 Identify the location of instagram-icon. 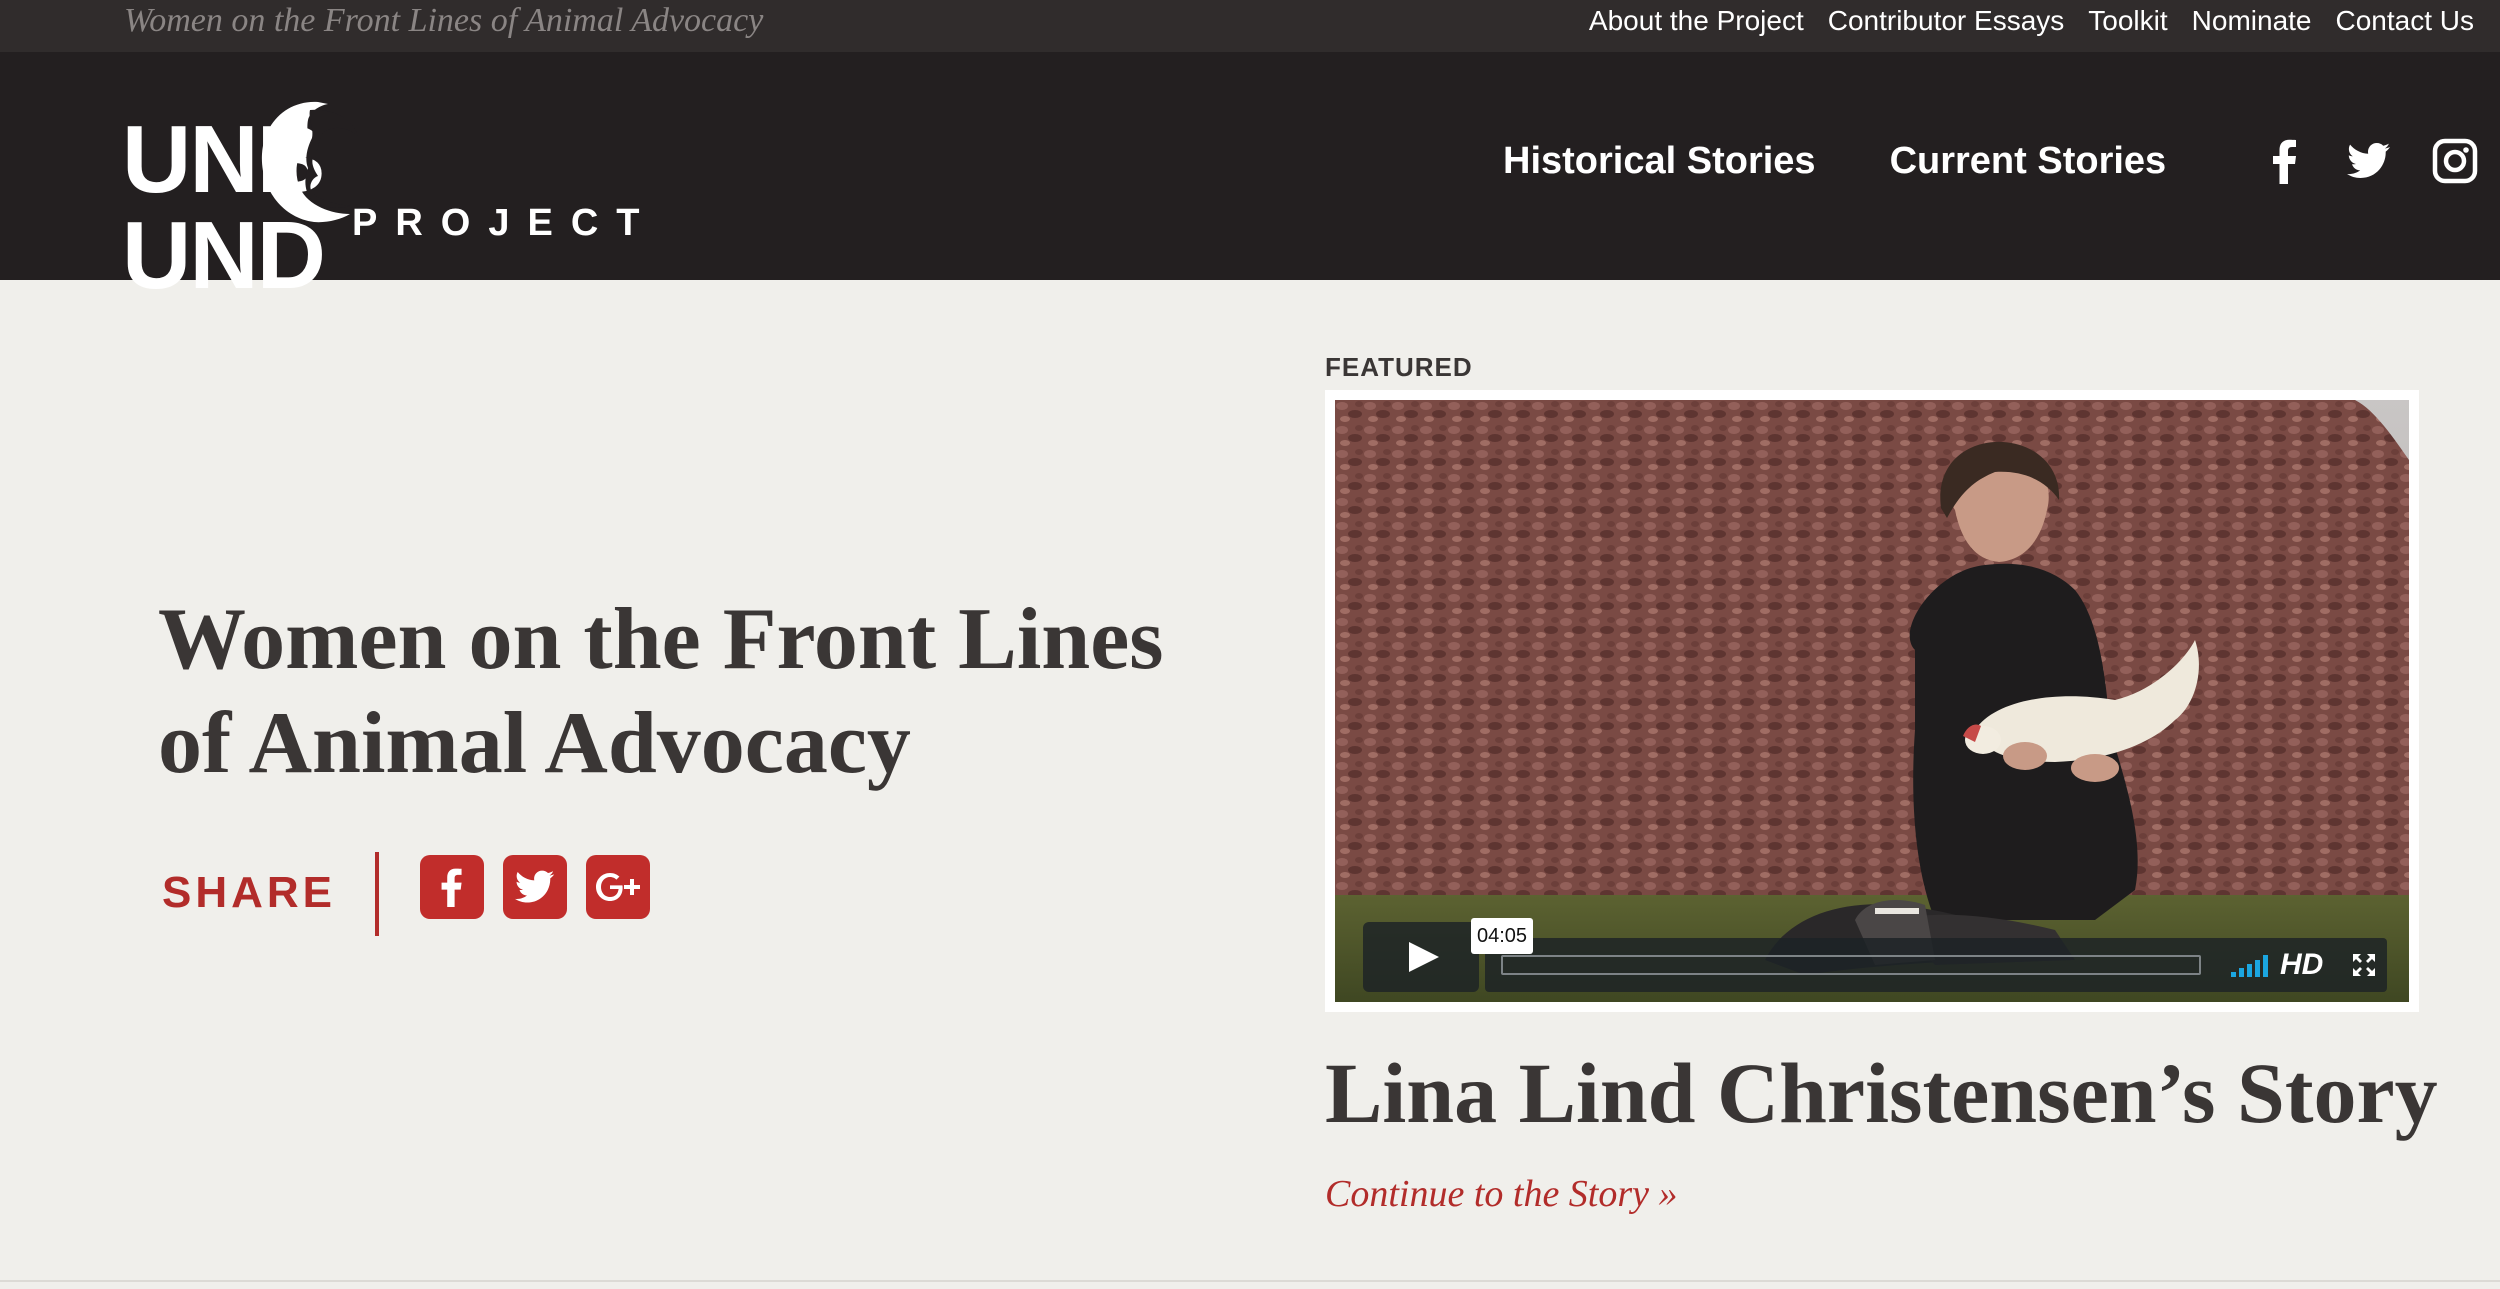
(2455, 161).